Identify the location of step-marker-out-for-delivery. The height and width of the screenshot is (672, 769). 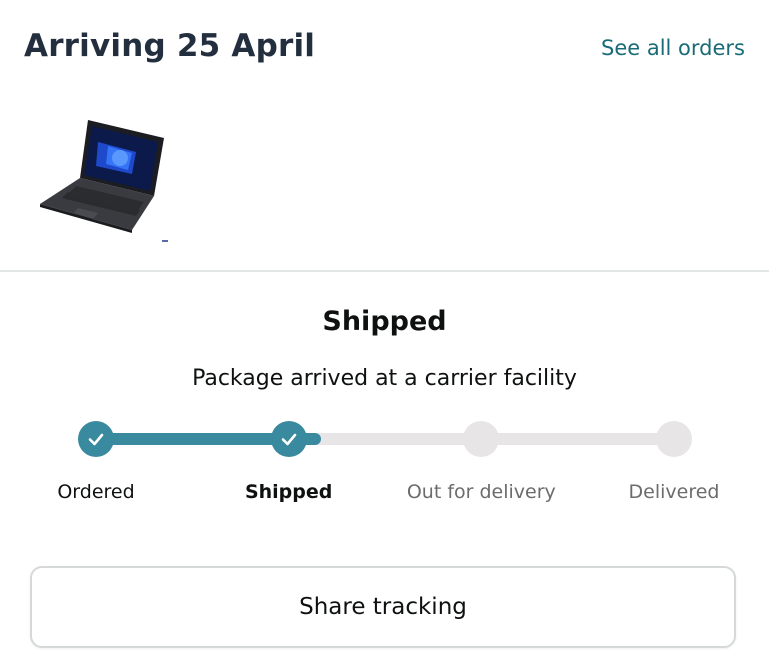
(481, 439).